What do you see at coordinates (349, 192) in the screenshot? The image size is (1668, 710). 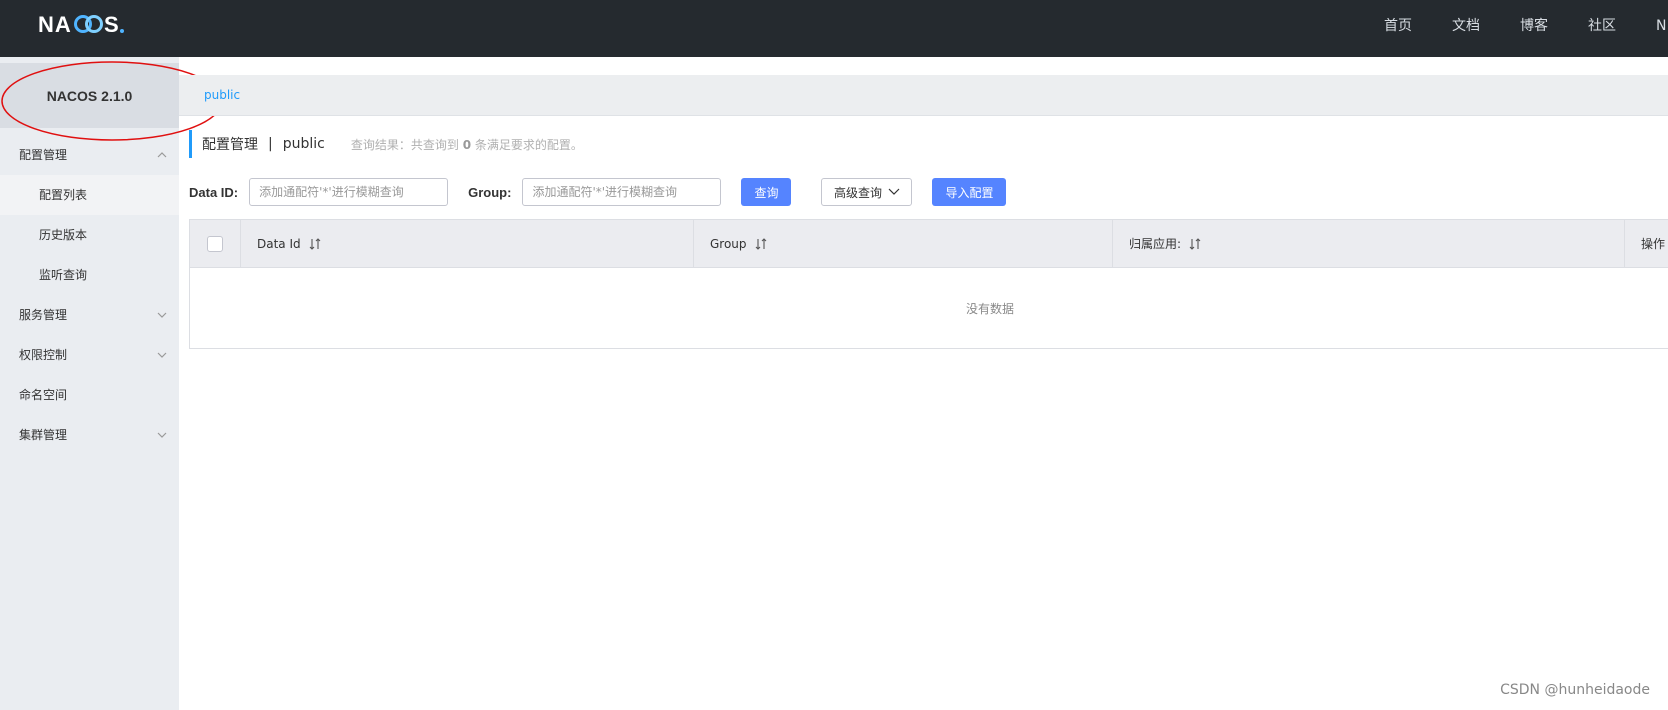 I see `data-id-input: 添加通配符'*'进行模糊查询` at bounding box center [349, 192].